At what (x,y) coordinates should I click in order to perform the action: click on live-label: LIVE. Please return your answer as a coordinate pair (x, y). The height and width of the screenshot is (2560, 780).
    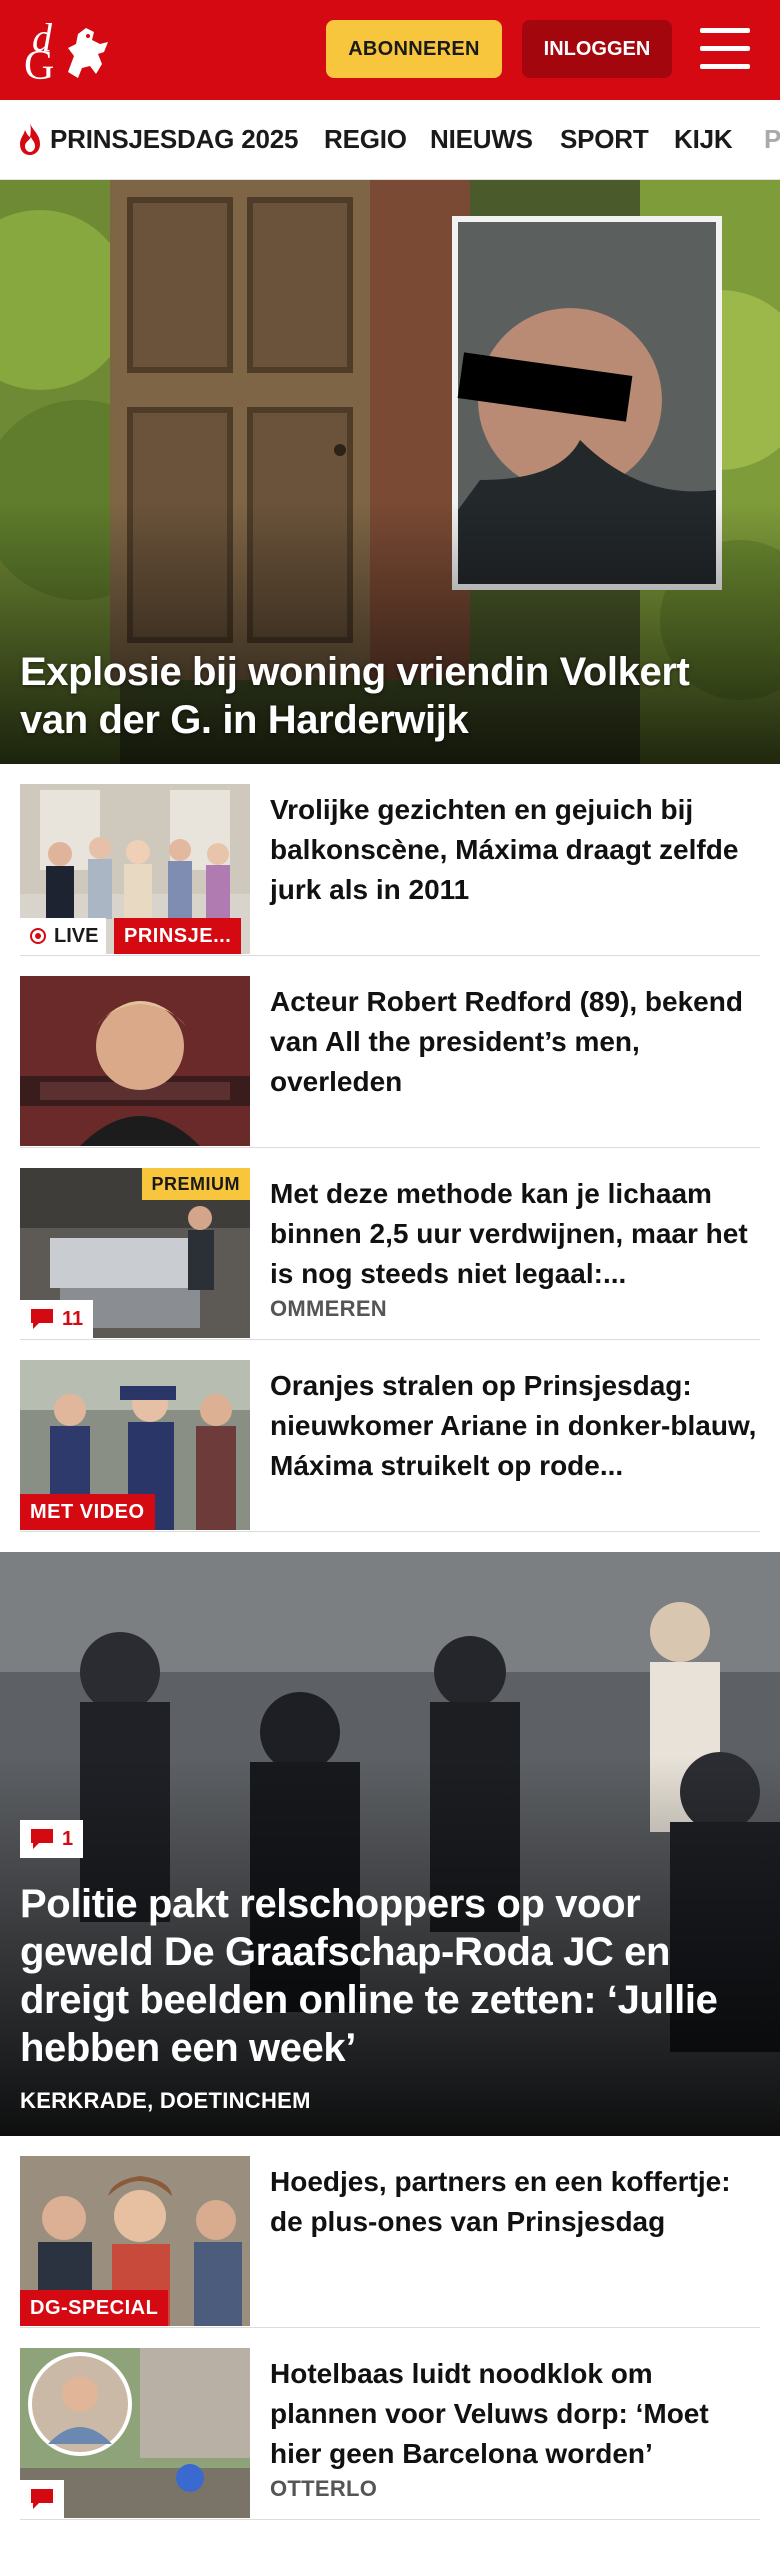
    Looking at the image, I should click on (76, 936).